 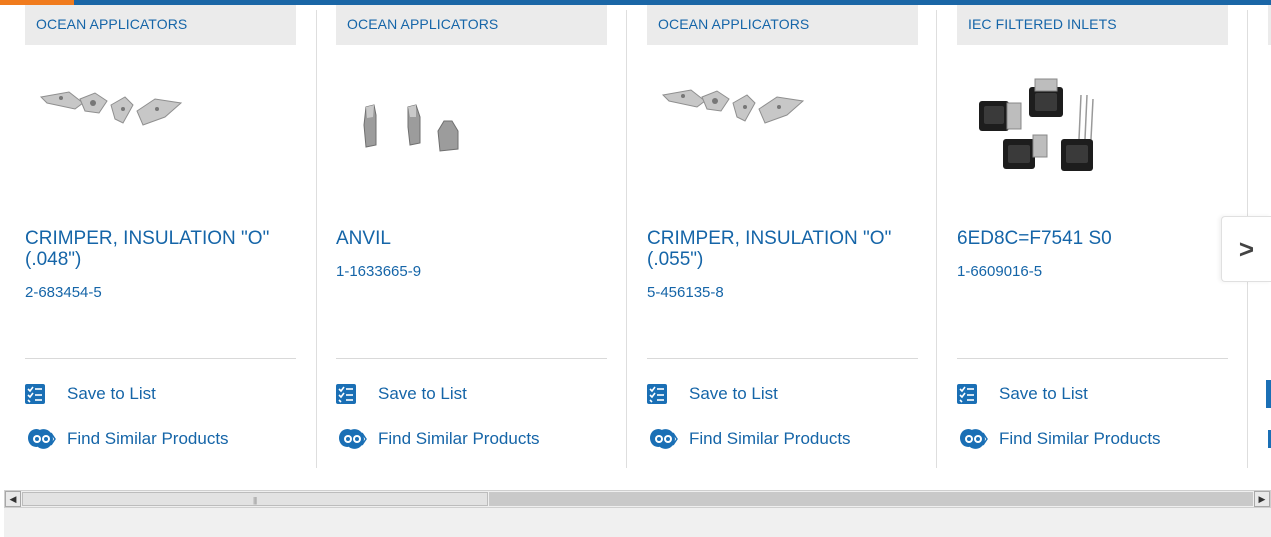 What do you see at coordinates (466, 238) in the screenshot?
I see `product-title: ANVIL` at bounding box center [466, 238].